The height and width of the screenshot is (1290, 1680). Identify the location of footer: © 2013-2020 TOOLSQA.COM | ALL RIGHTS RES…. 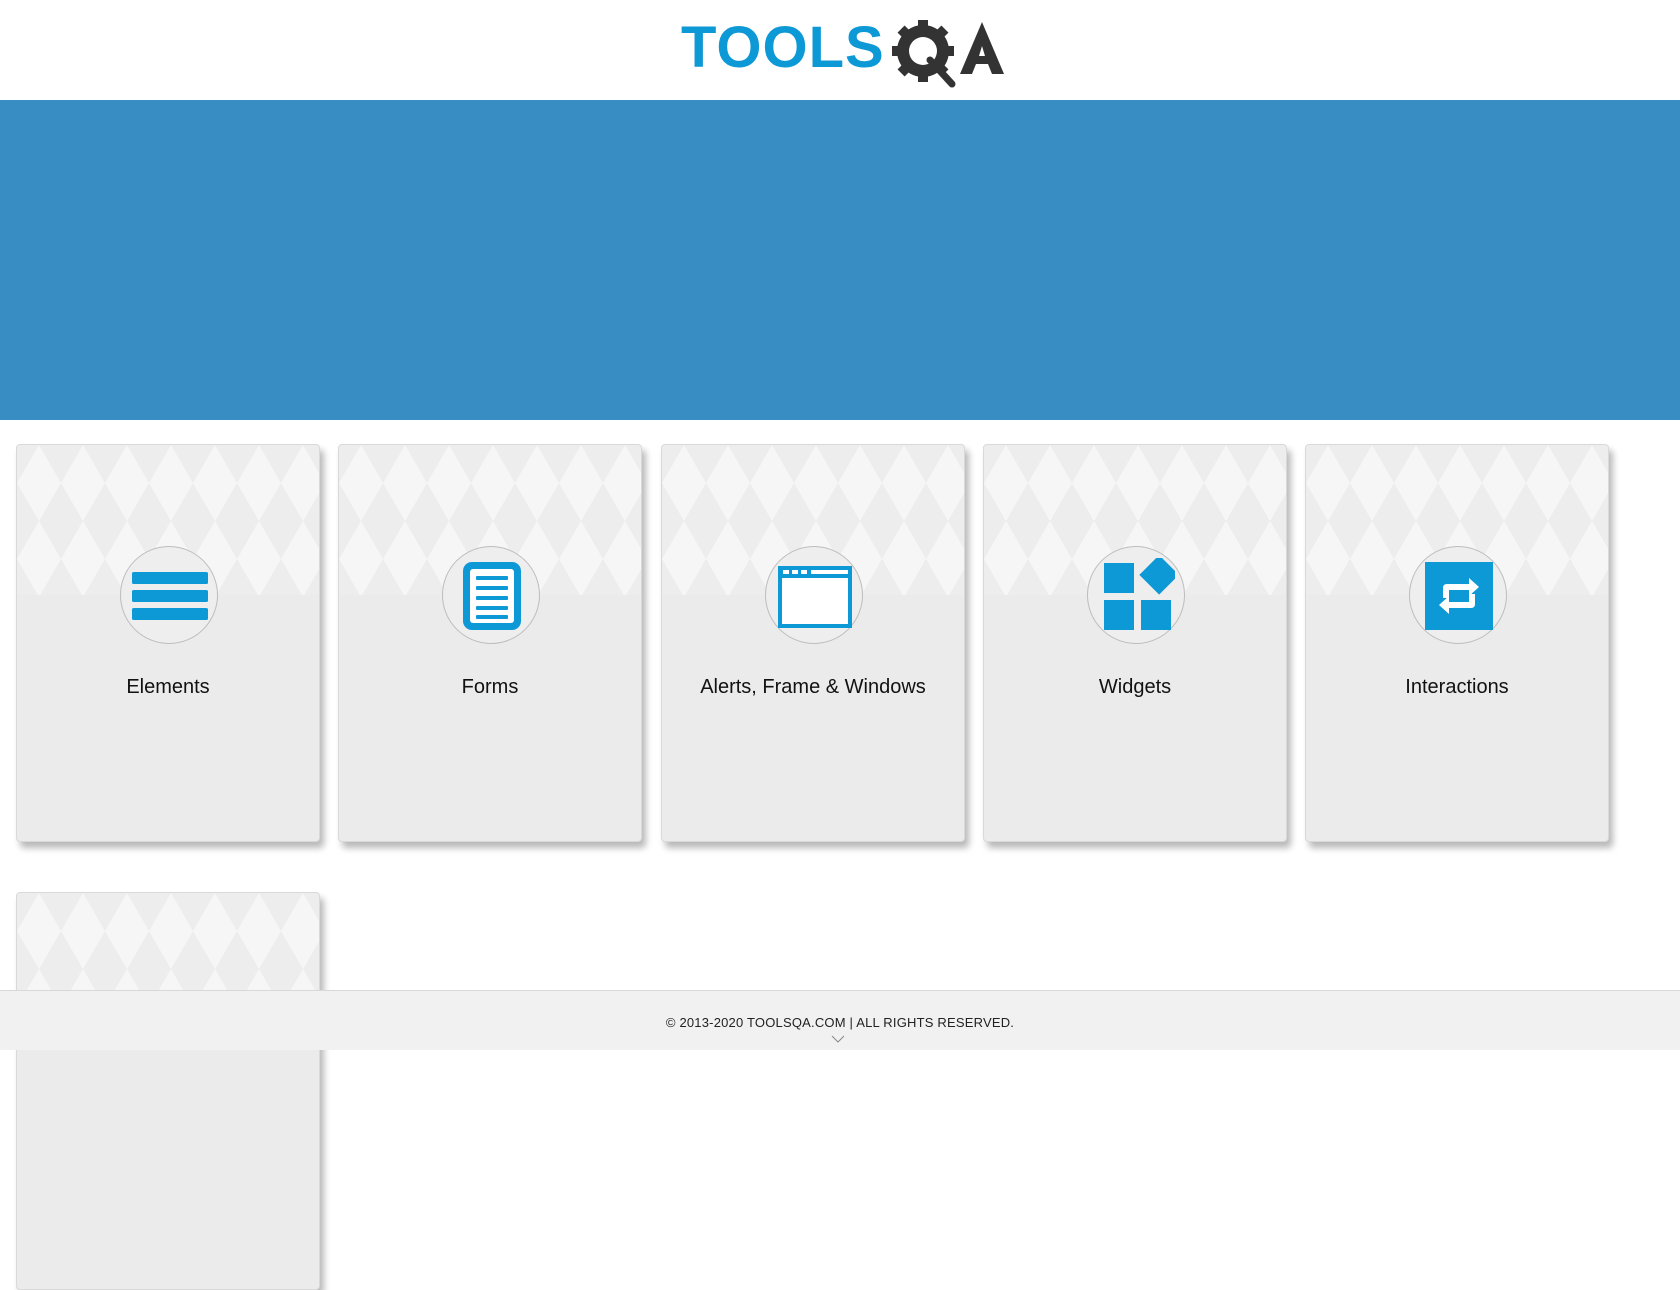
(840, 1020).